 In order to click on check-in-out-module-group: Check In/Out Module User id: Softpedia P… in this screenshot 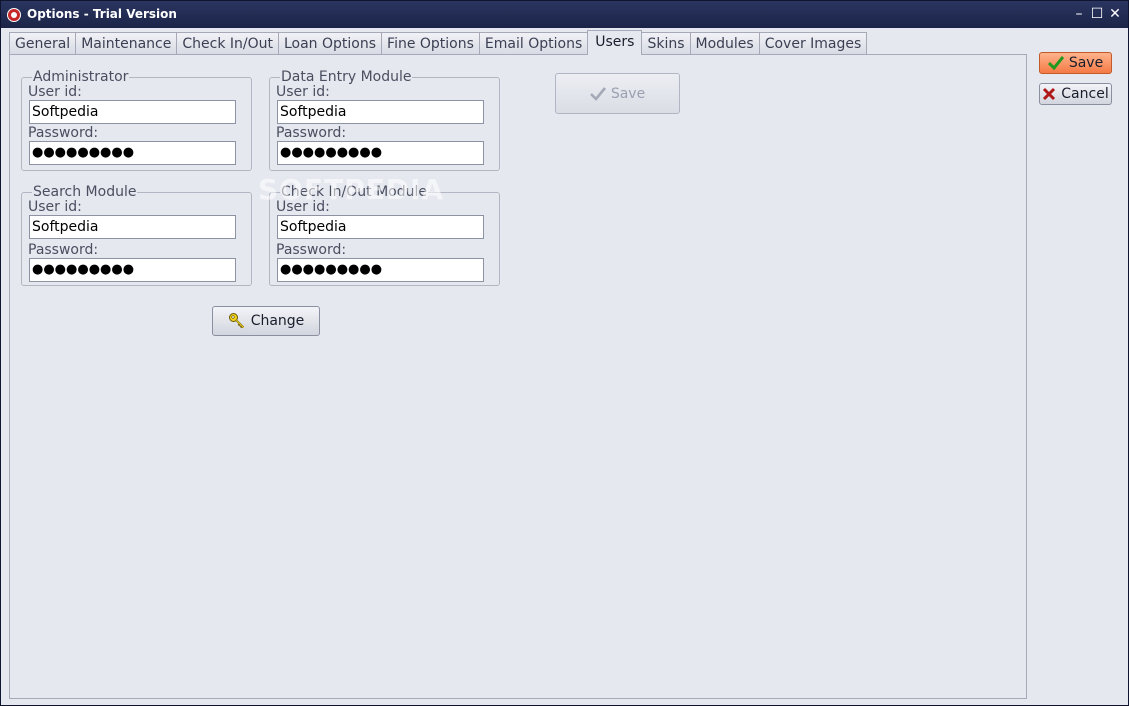, I will do `click(384, 235)`.